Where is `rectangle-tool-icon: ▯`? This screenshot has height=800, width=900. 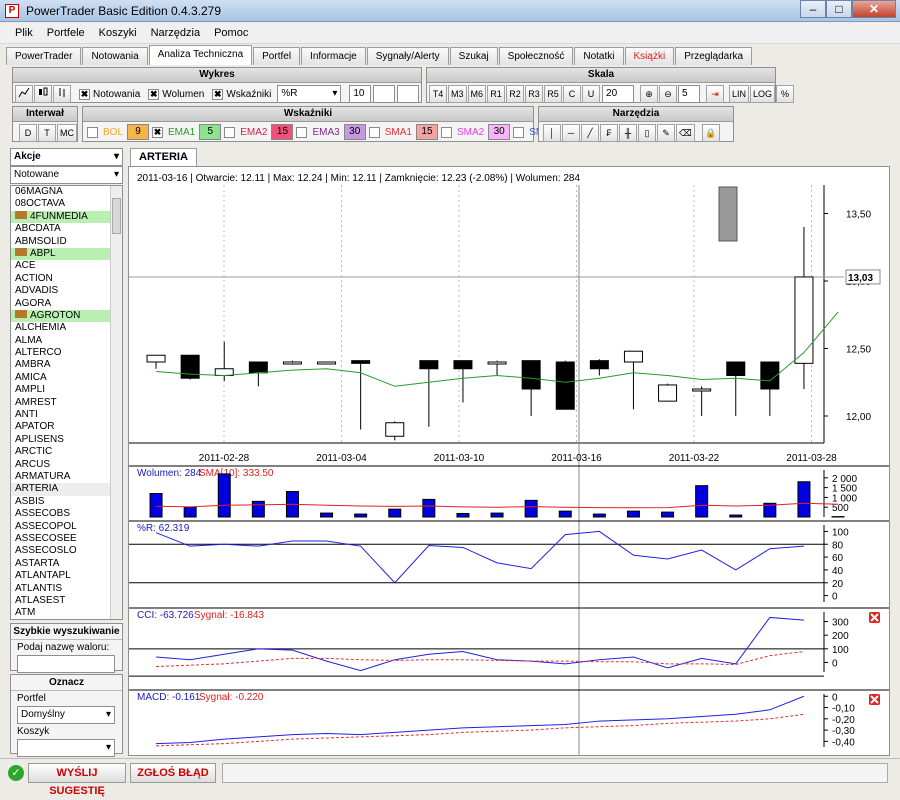 rectangle-tool-icon: ▯ is located at coordinates (647, 133).